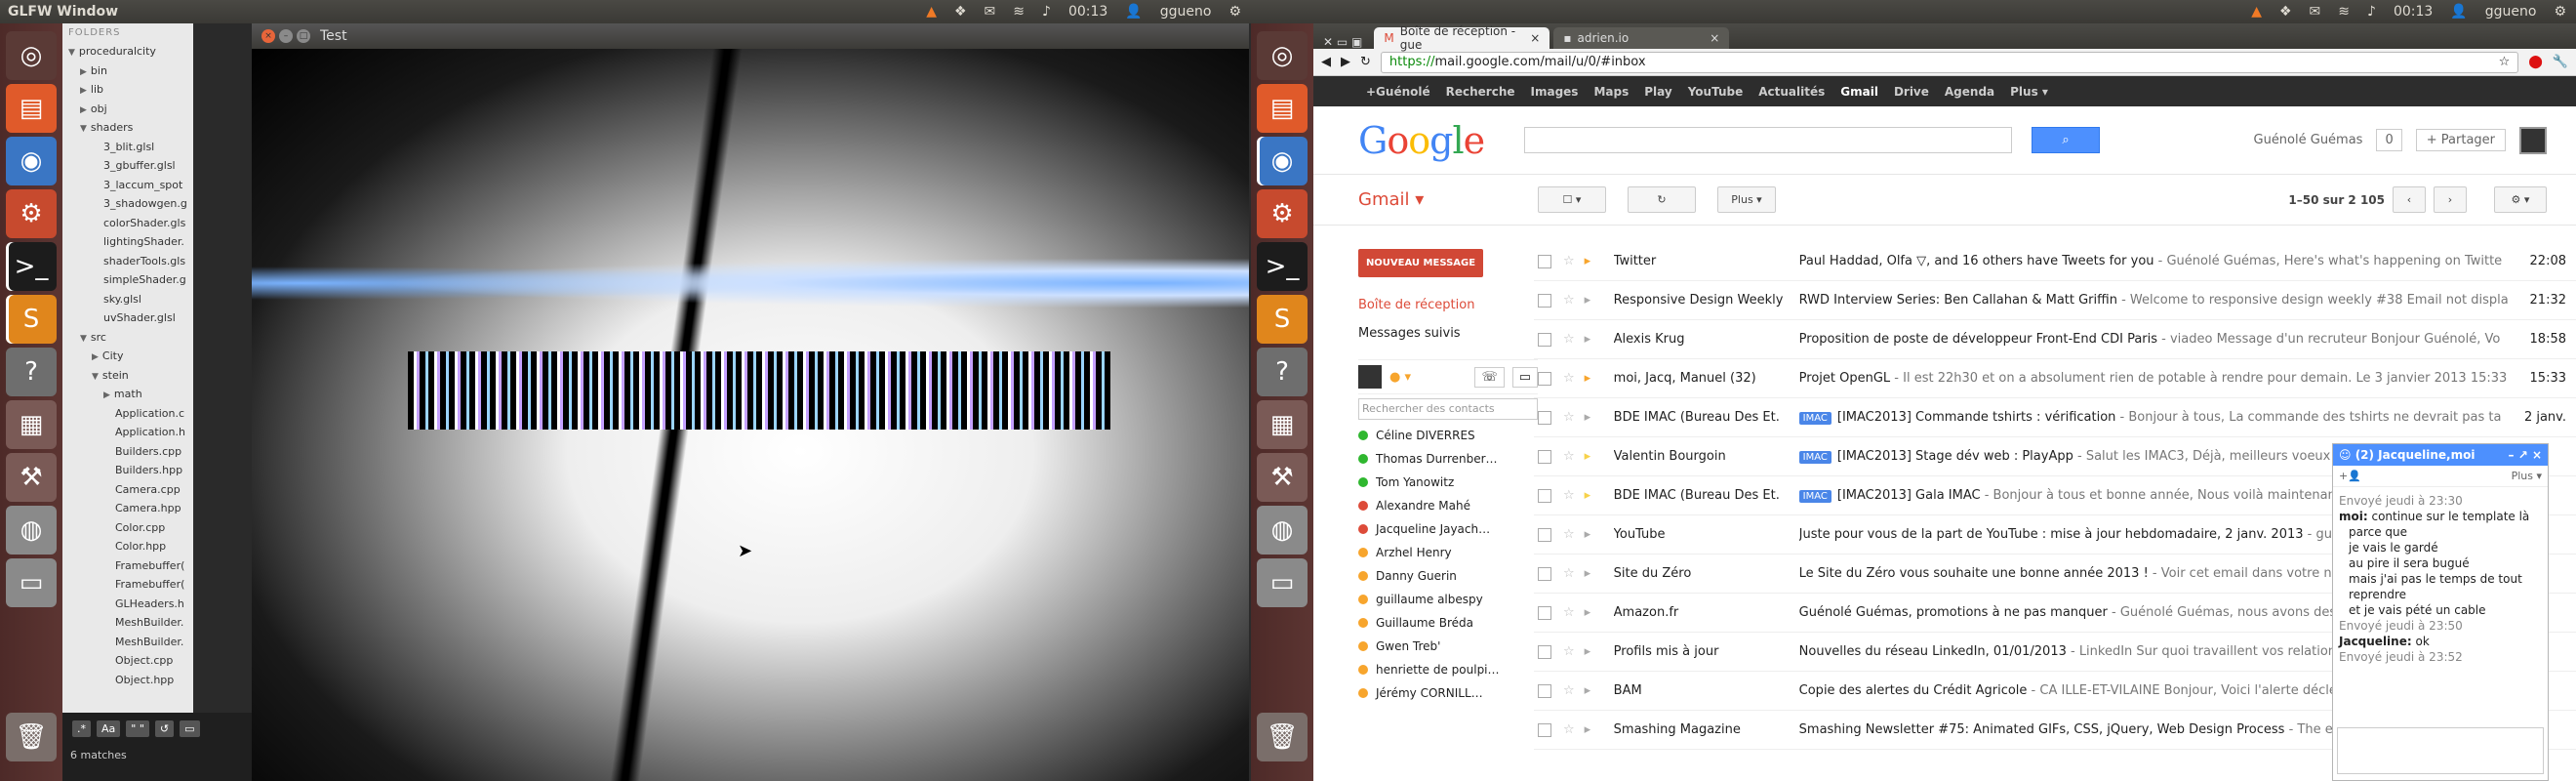  What do you see at coordinates (127, 242) in the screenshot?
I see `tree-item: lightingShader.` at bounding box center [127, 242].